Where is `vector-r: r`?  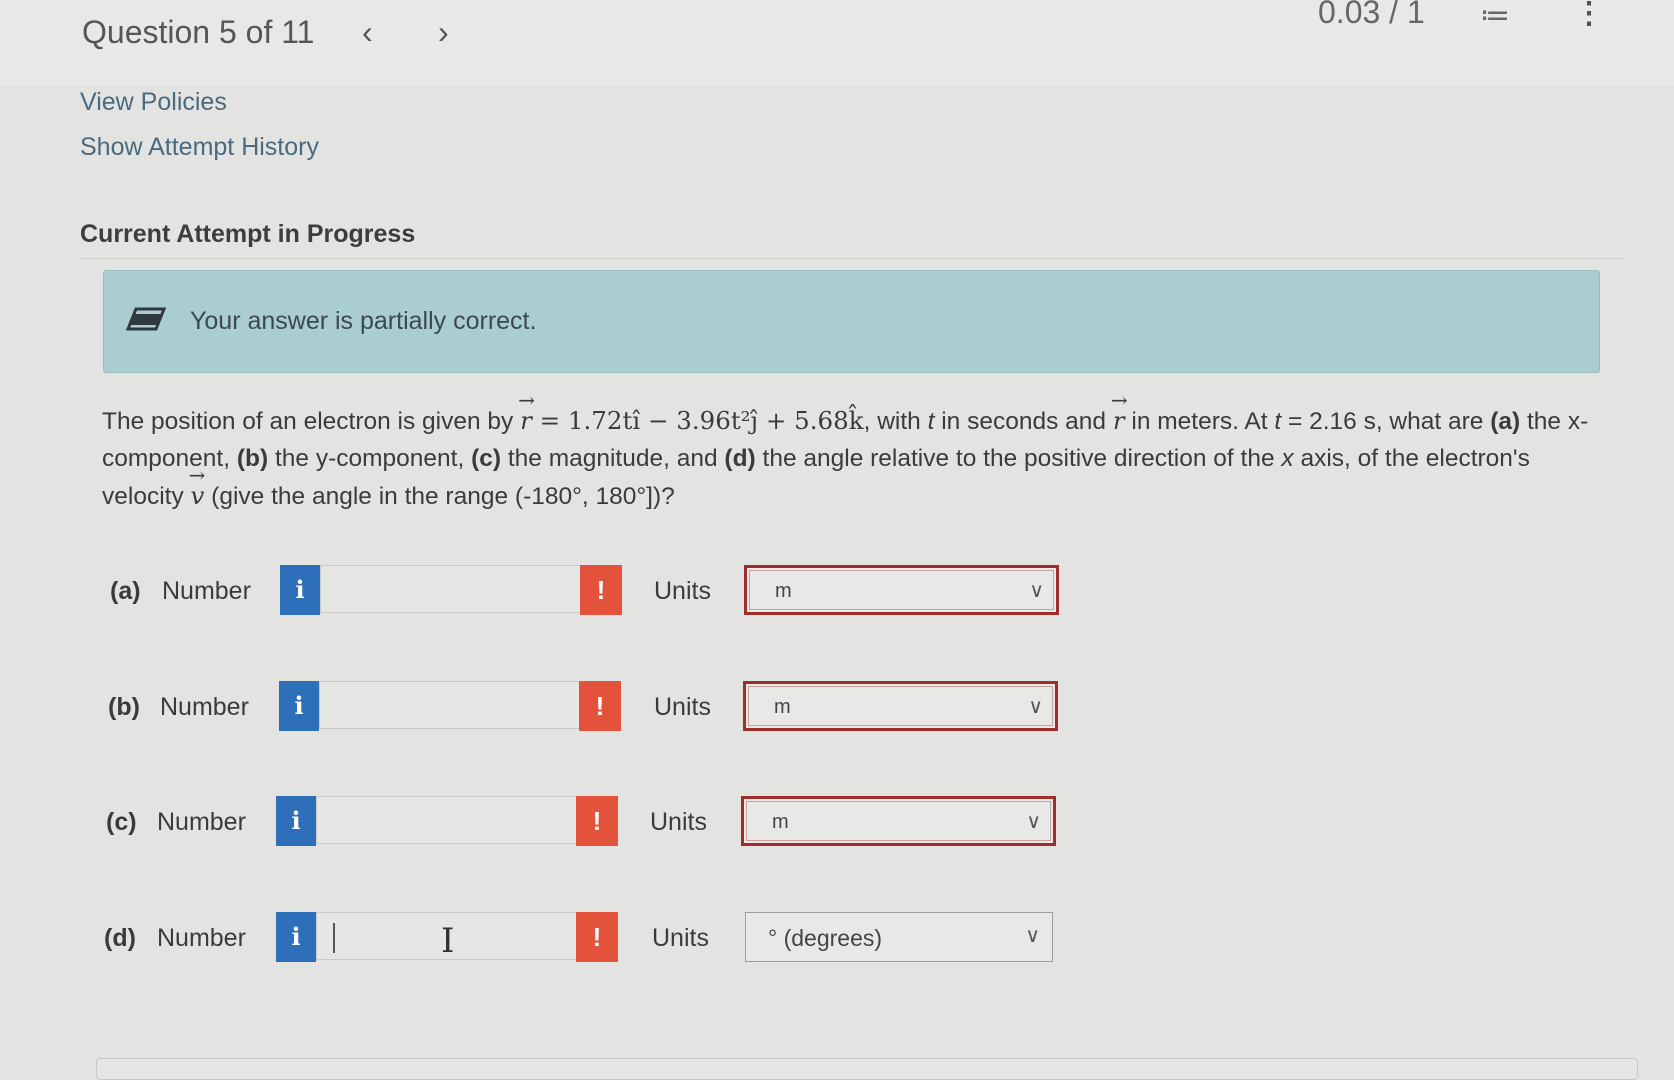 vector-r: r is located at coordinates (526, 410).